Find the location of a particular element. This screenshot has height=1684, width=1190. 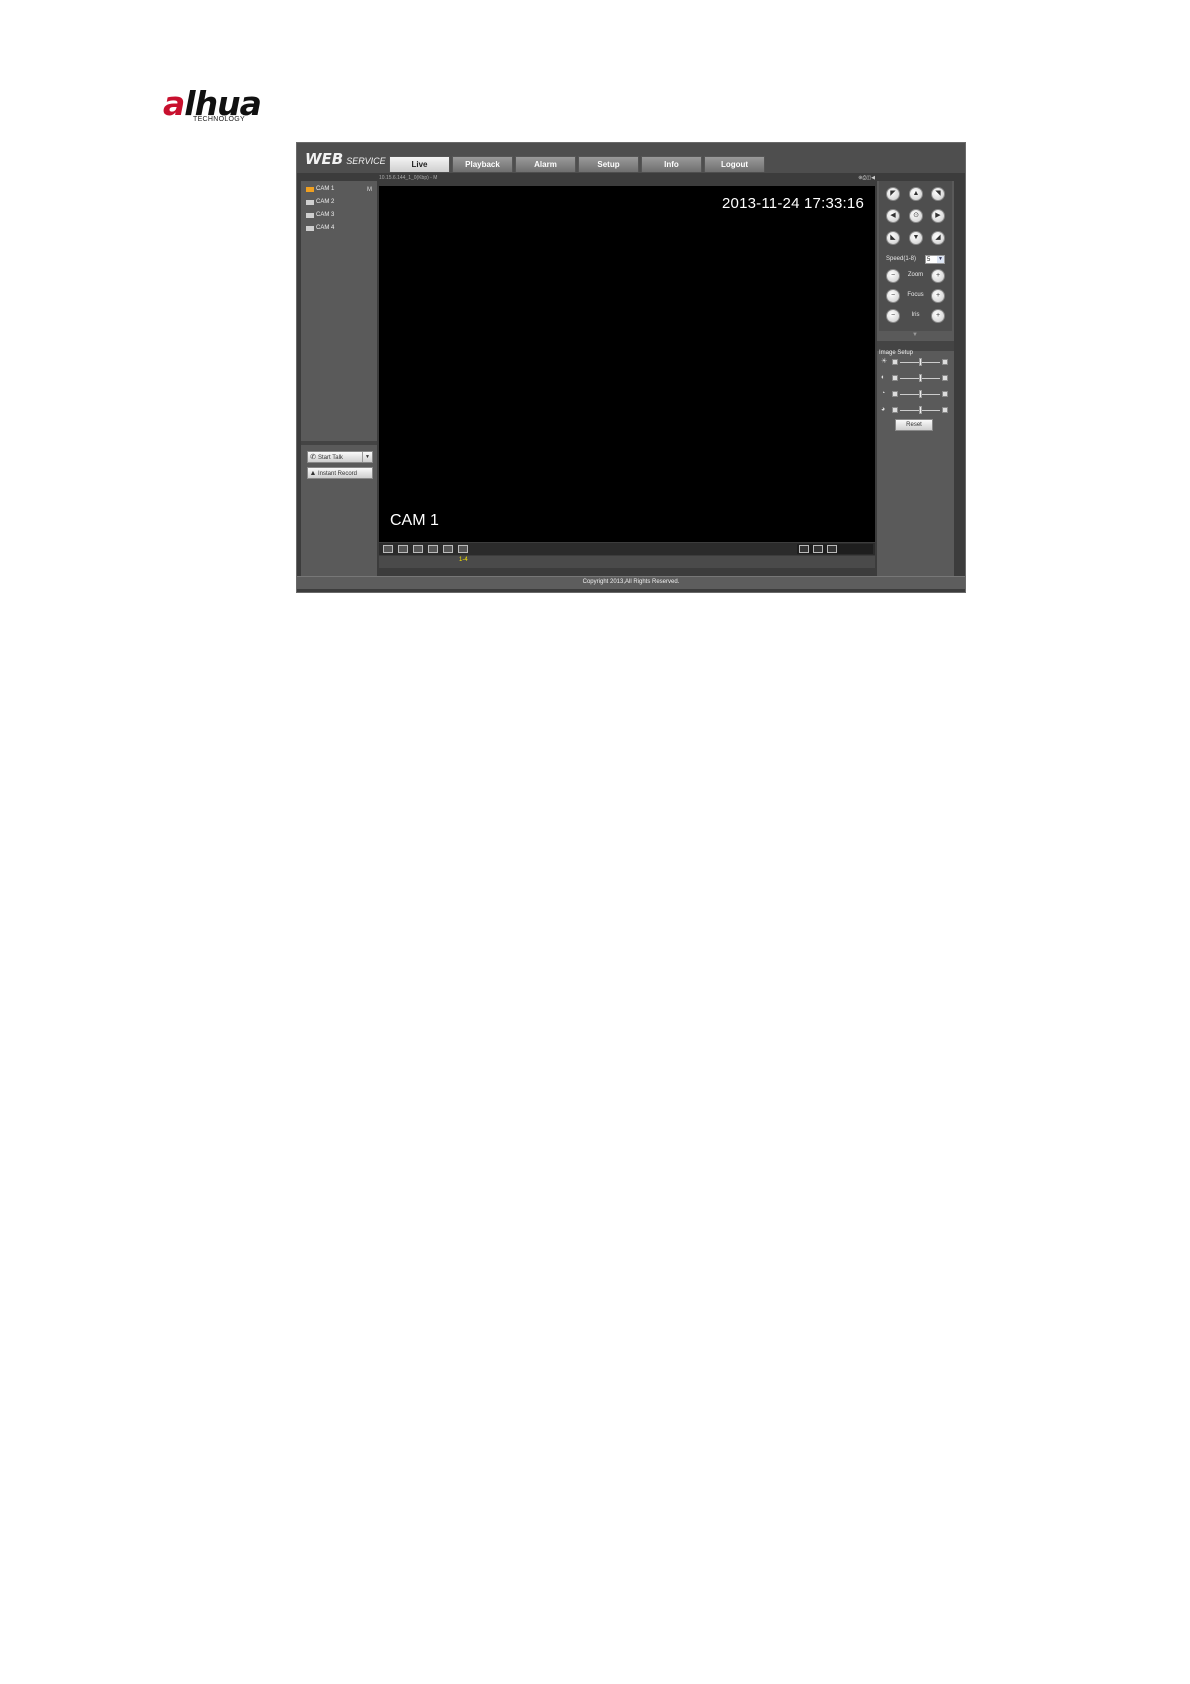

channel-item-cam4: CAM 4 is located at coordinates (320, 228).